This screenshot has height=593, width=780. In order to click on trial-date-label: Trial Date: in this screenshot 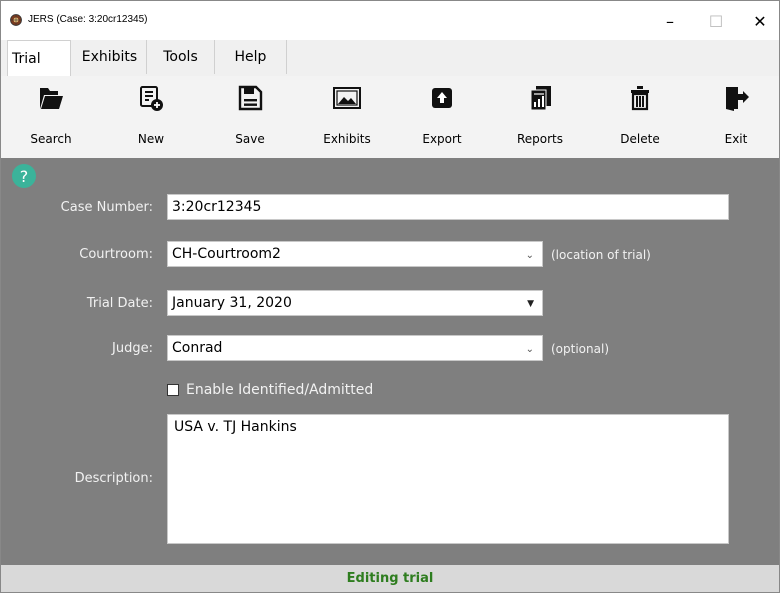, I will do `click(119, 303)`.